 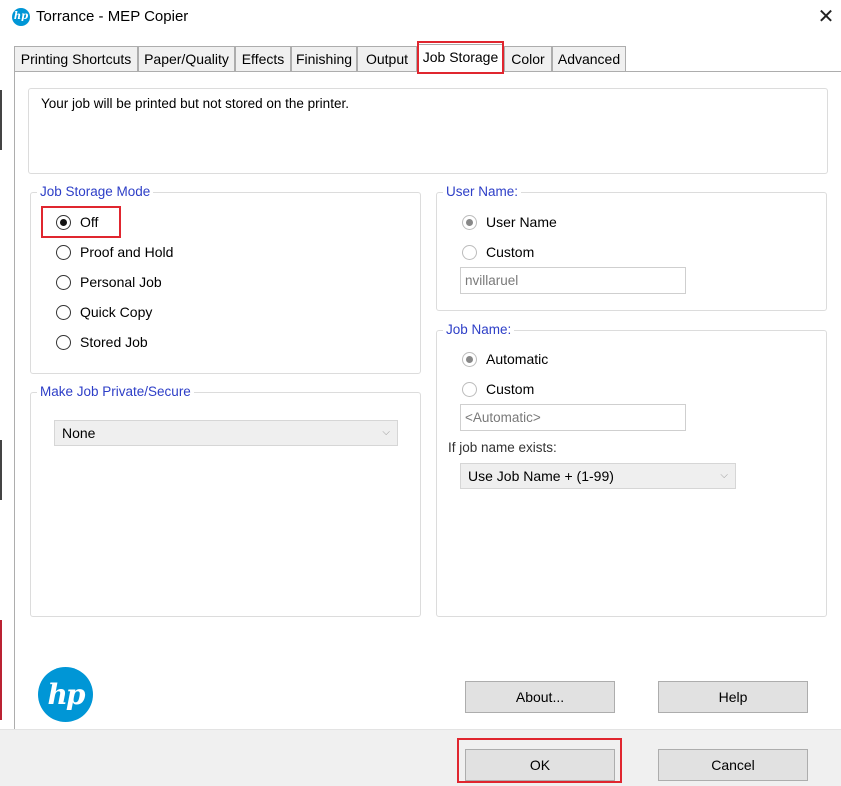 I want to click on dropdown-value: None, so click(x=79, y=433).